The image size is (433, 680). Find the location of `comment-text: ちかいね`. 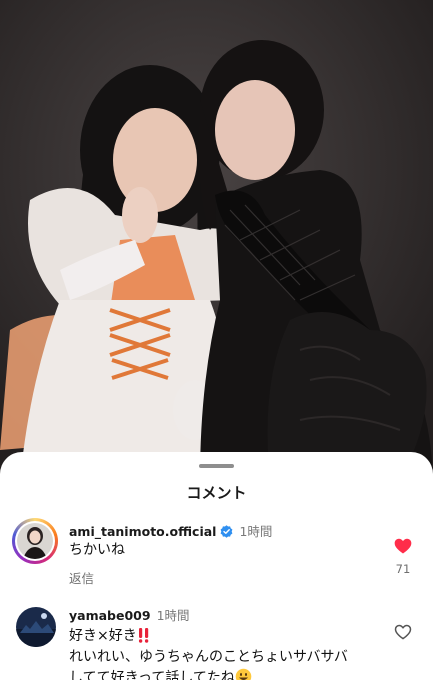

comment-text: ちかいね is located at coordinates (97, 550).